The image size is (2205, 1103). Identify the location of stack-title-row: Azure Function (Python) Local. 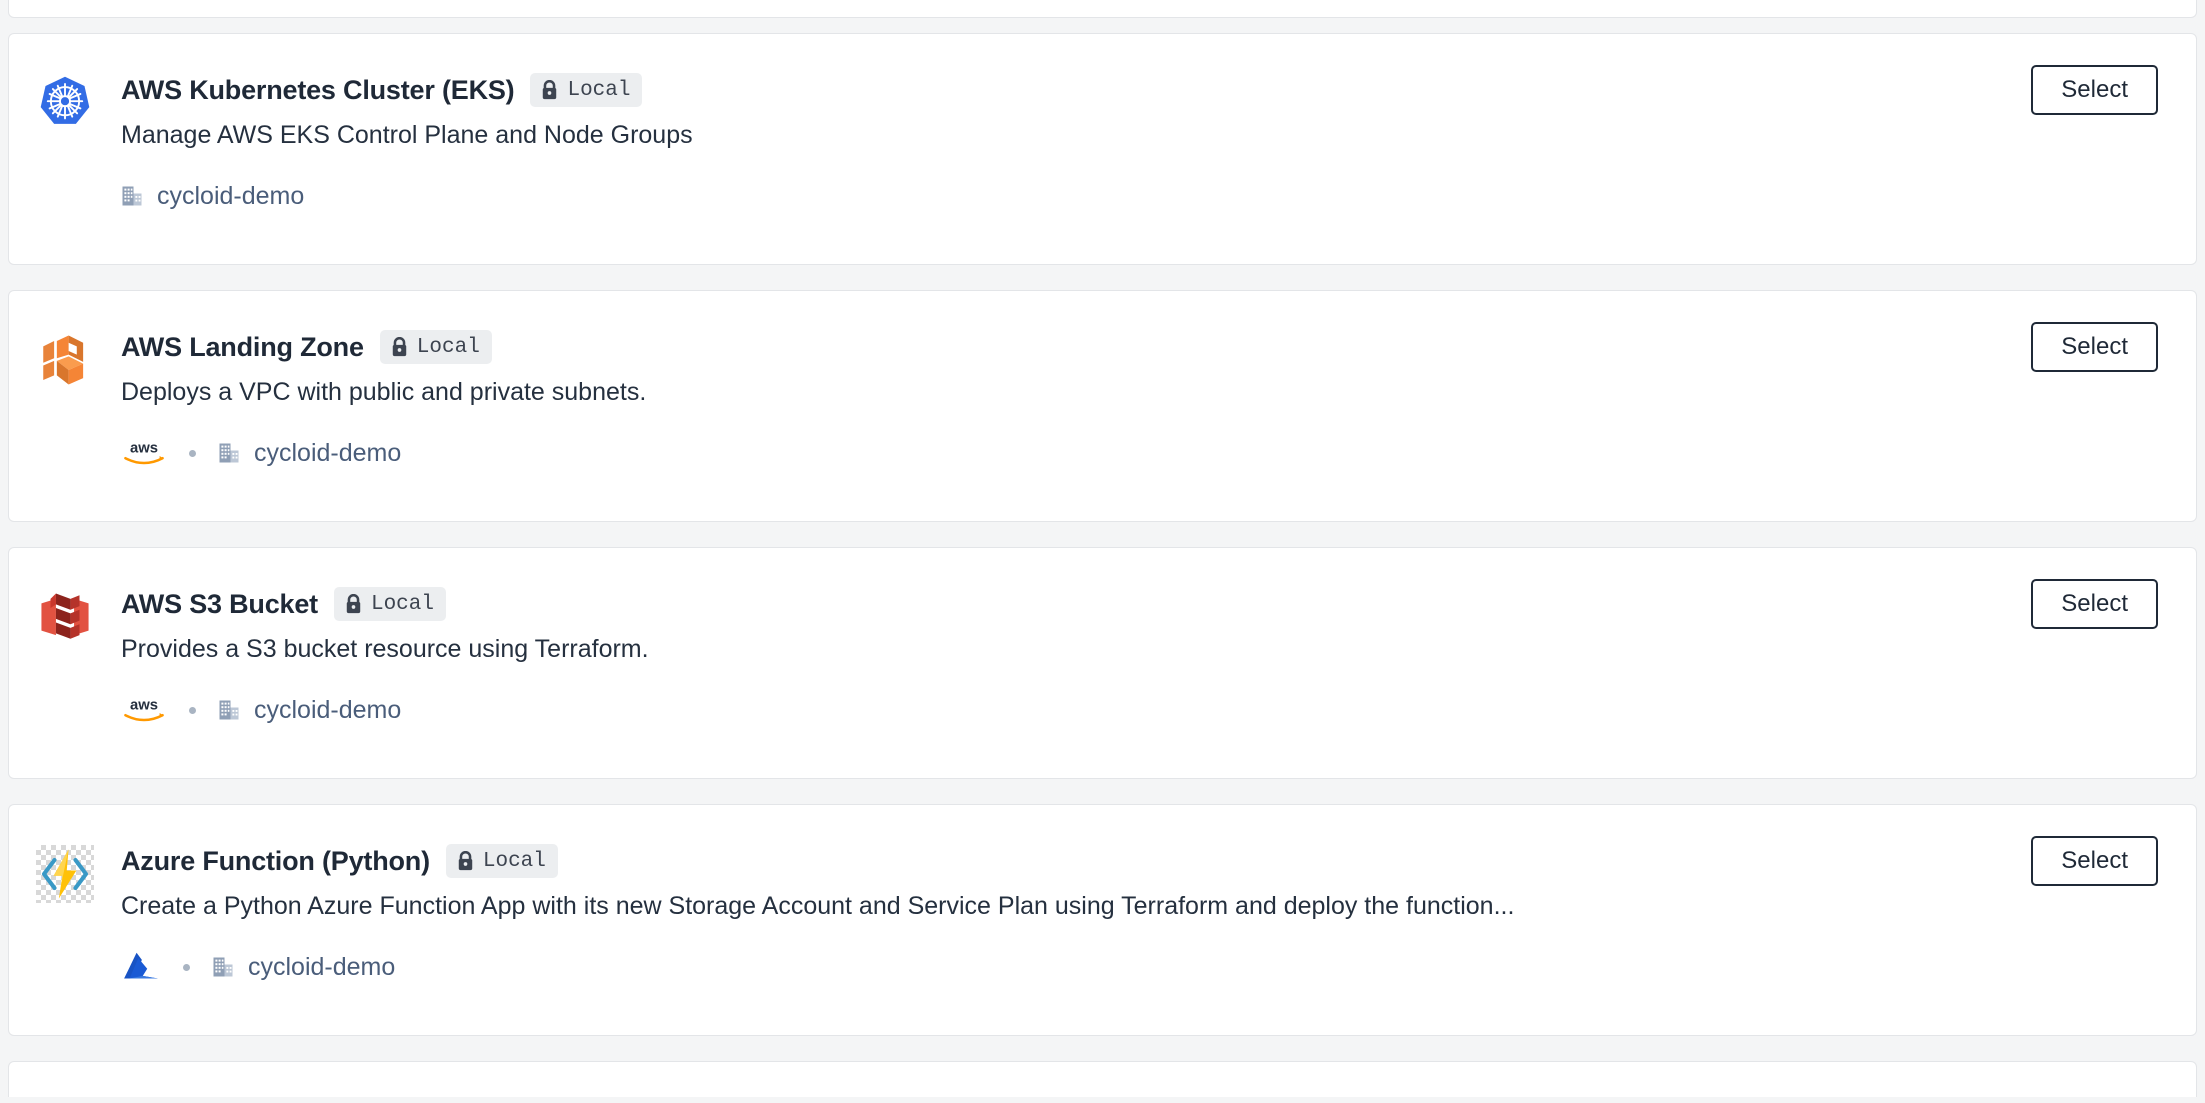
(1138, 861).